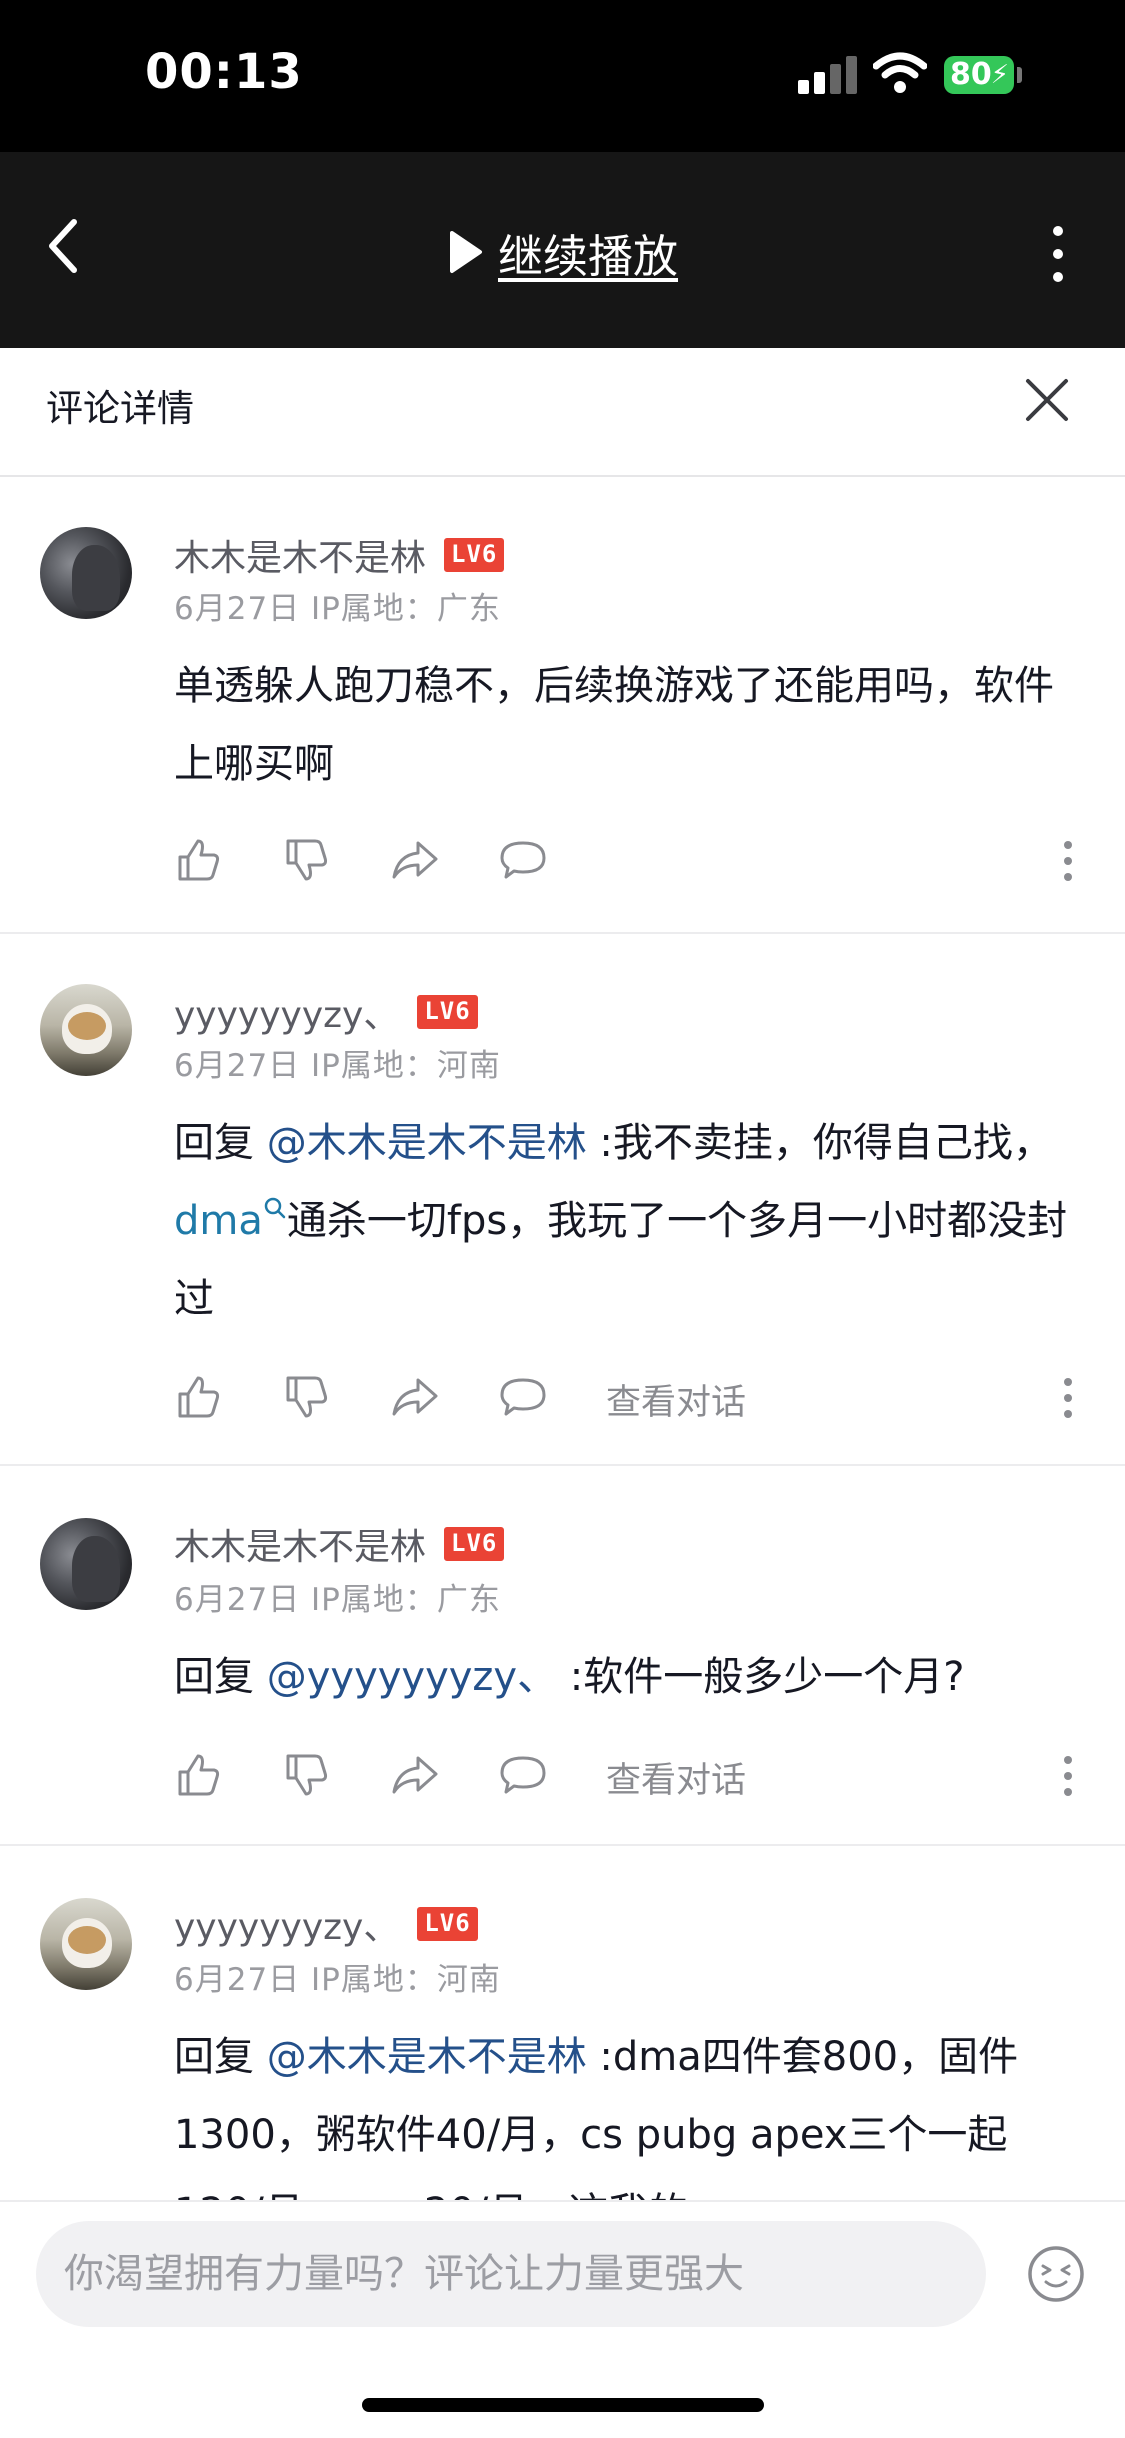 This screenshot has height=2438, width=1125. I want to click on comment-text-part: :软件一般多少一个月?, so click(761, 1677).